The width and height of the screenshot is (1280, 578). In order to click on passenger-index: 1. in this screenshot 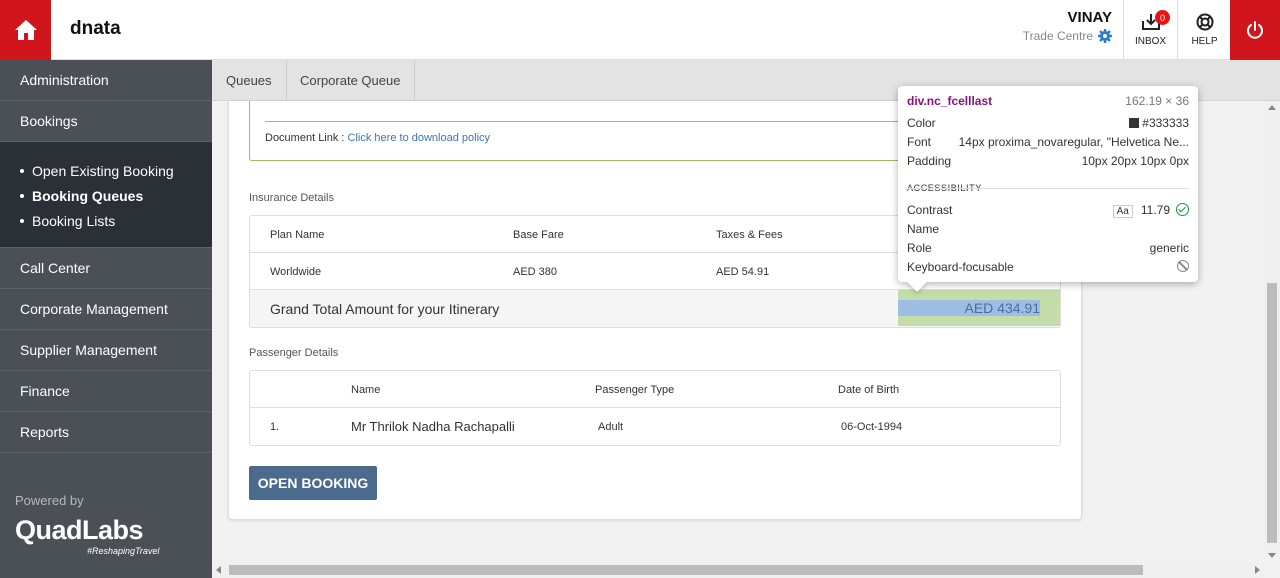, I will do `click(275, 426)`.